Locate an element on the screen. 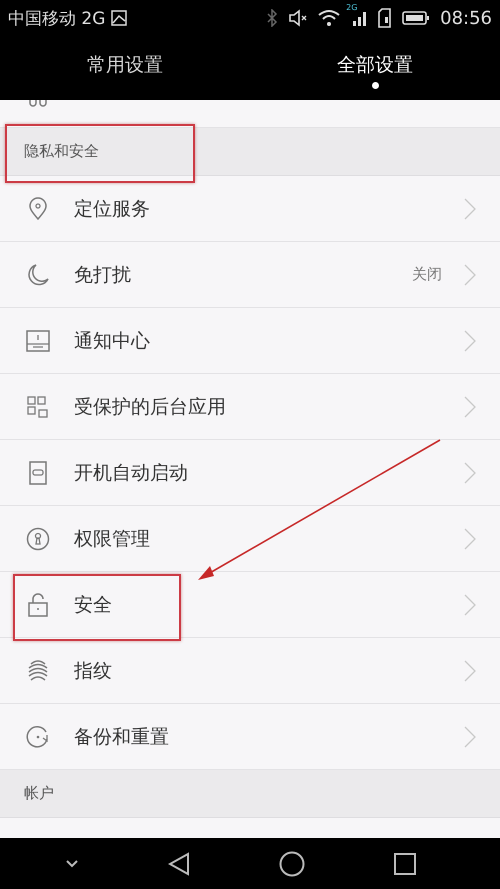  network-type-label: 2G is located at coordinates (352, 7).